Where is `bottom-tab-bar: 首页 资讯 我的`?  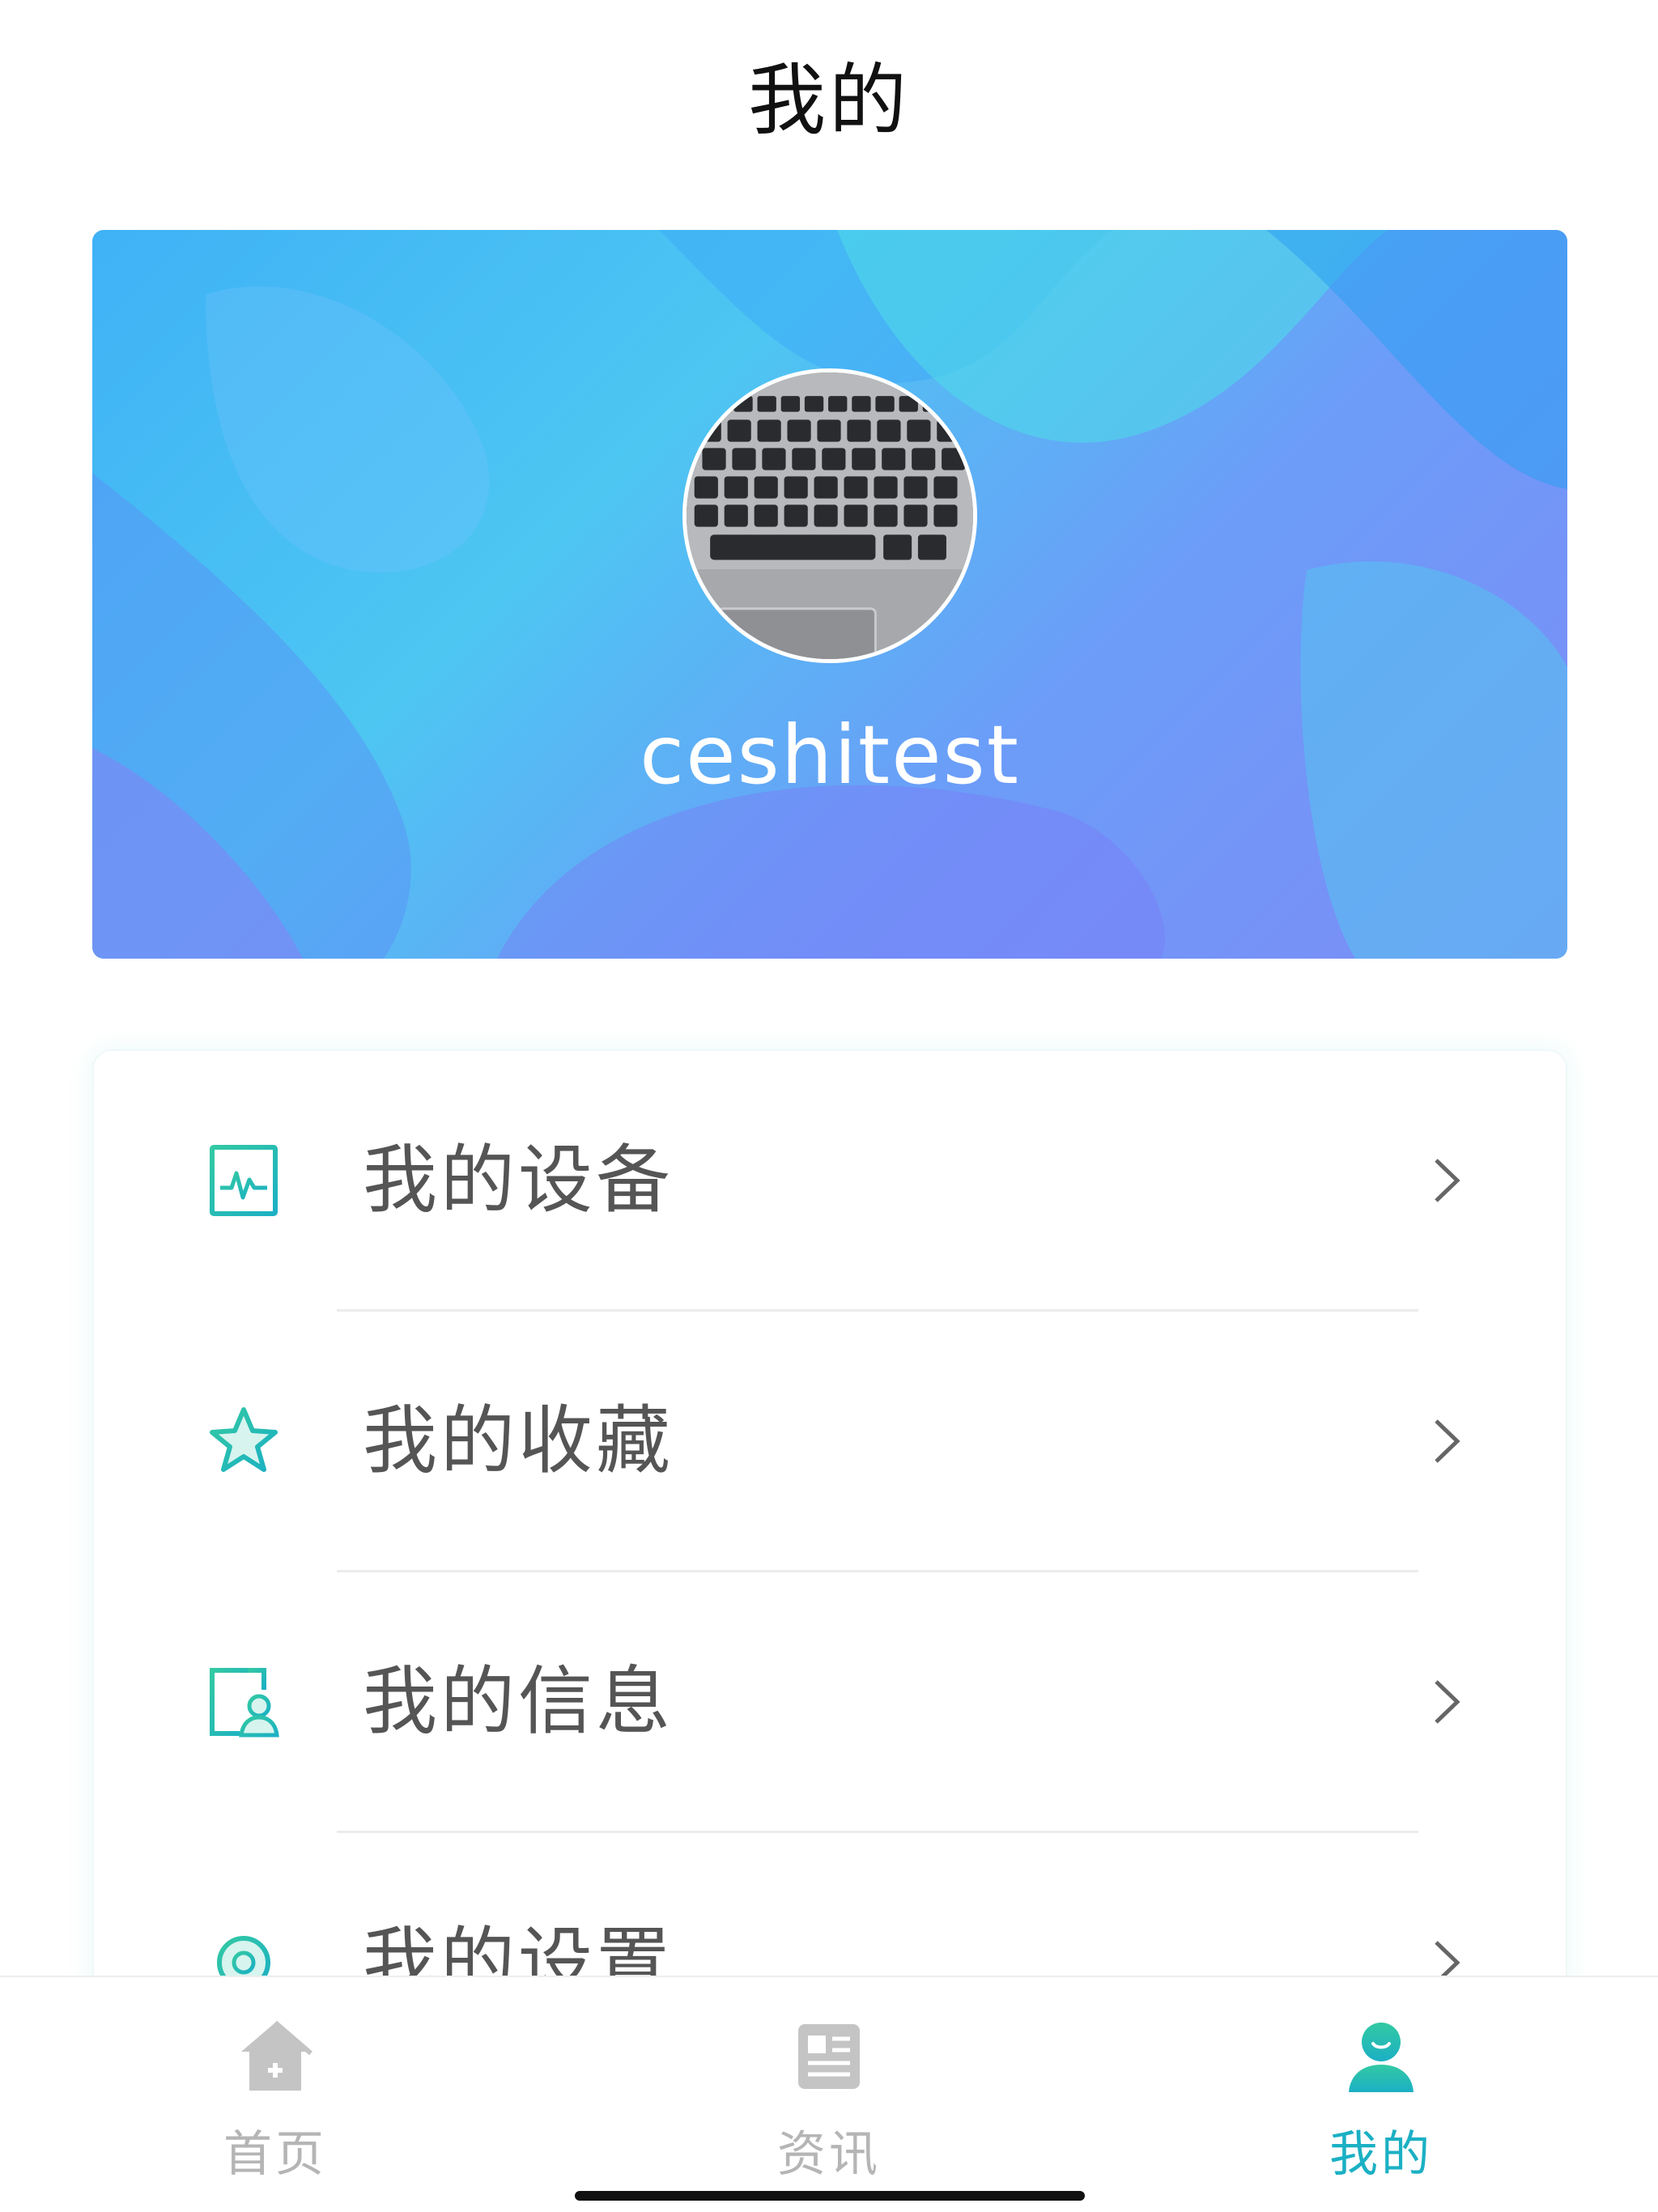 bottom-tab-bar: 首页 资讯 我的 is located at coordinates (829, 2094).